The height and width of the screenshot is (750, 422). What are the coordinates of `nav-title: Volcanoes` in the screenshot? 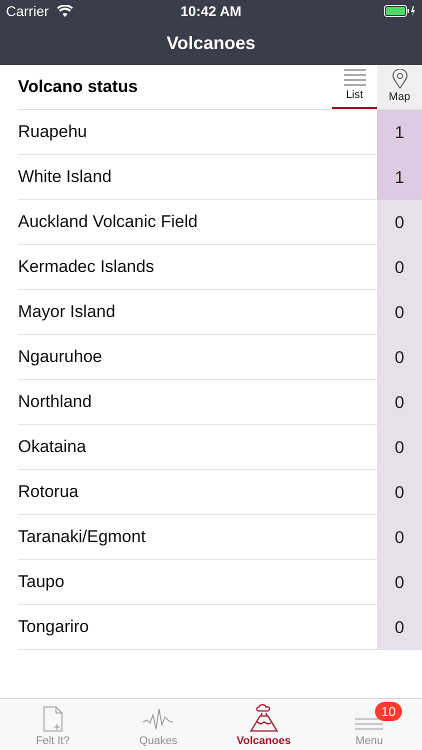 It's located at (211, 43).